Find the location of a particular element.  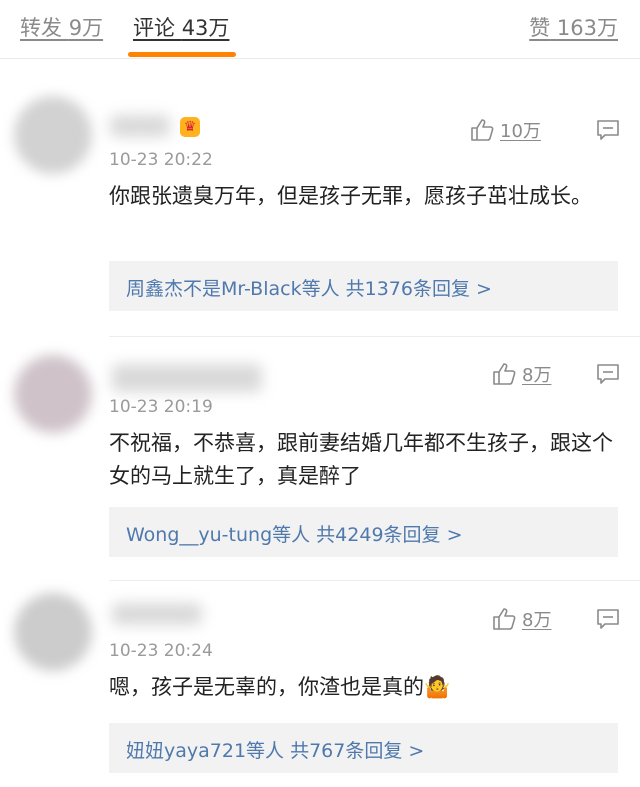

shrug-emoji-icon: 🤷 is located at coordinates (437, 687).